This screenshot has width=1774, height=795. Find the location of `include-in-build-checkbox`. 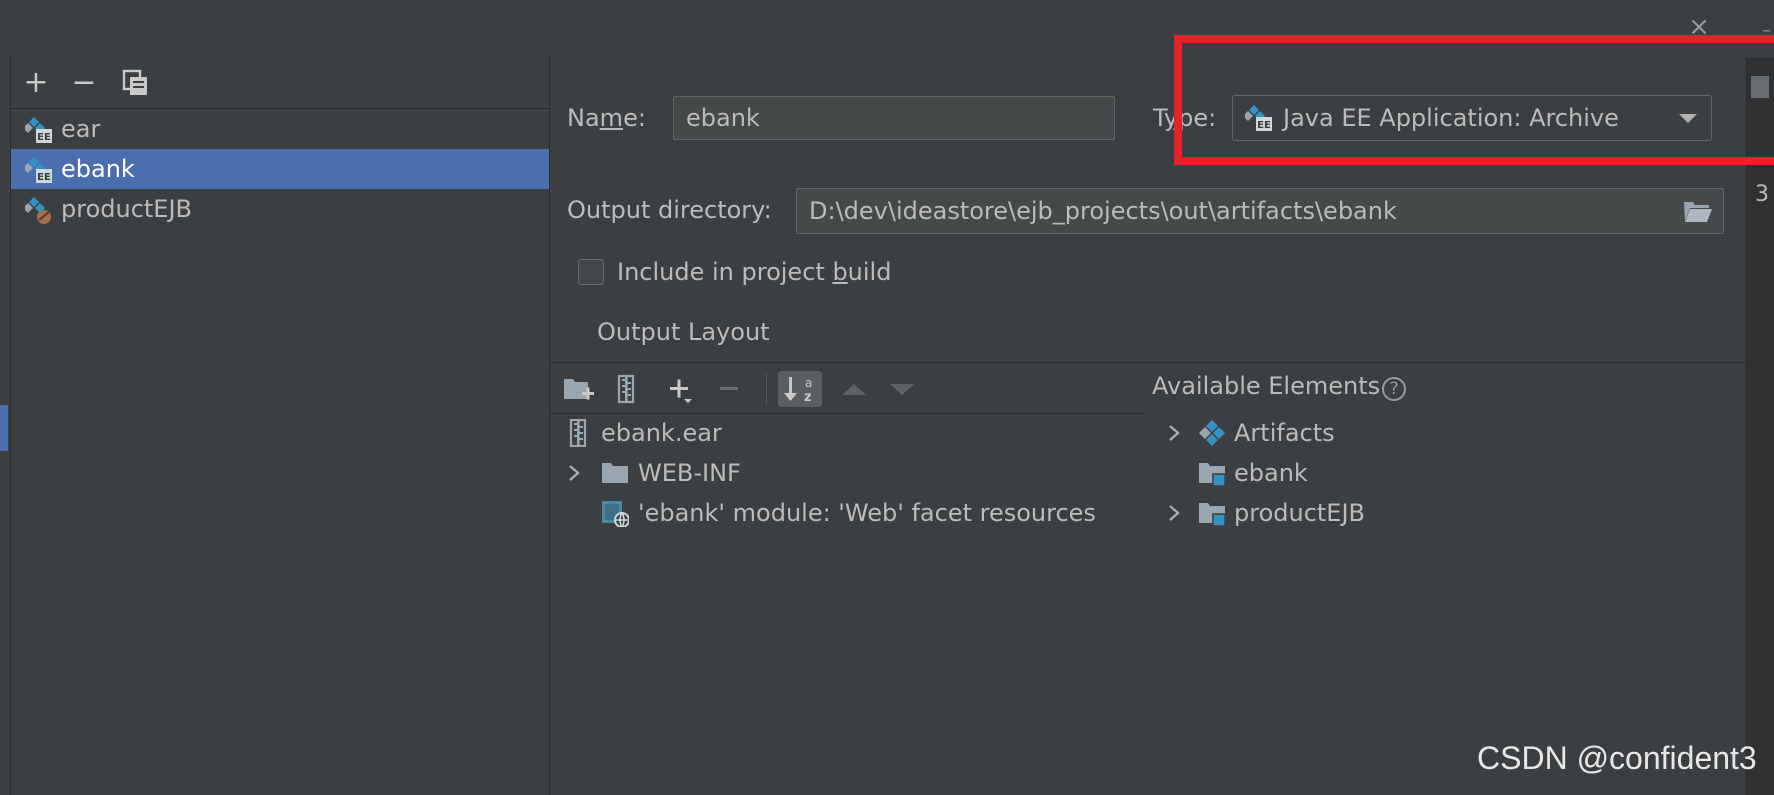

include-in-build-checkbox is located at coordinates (591, 272).